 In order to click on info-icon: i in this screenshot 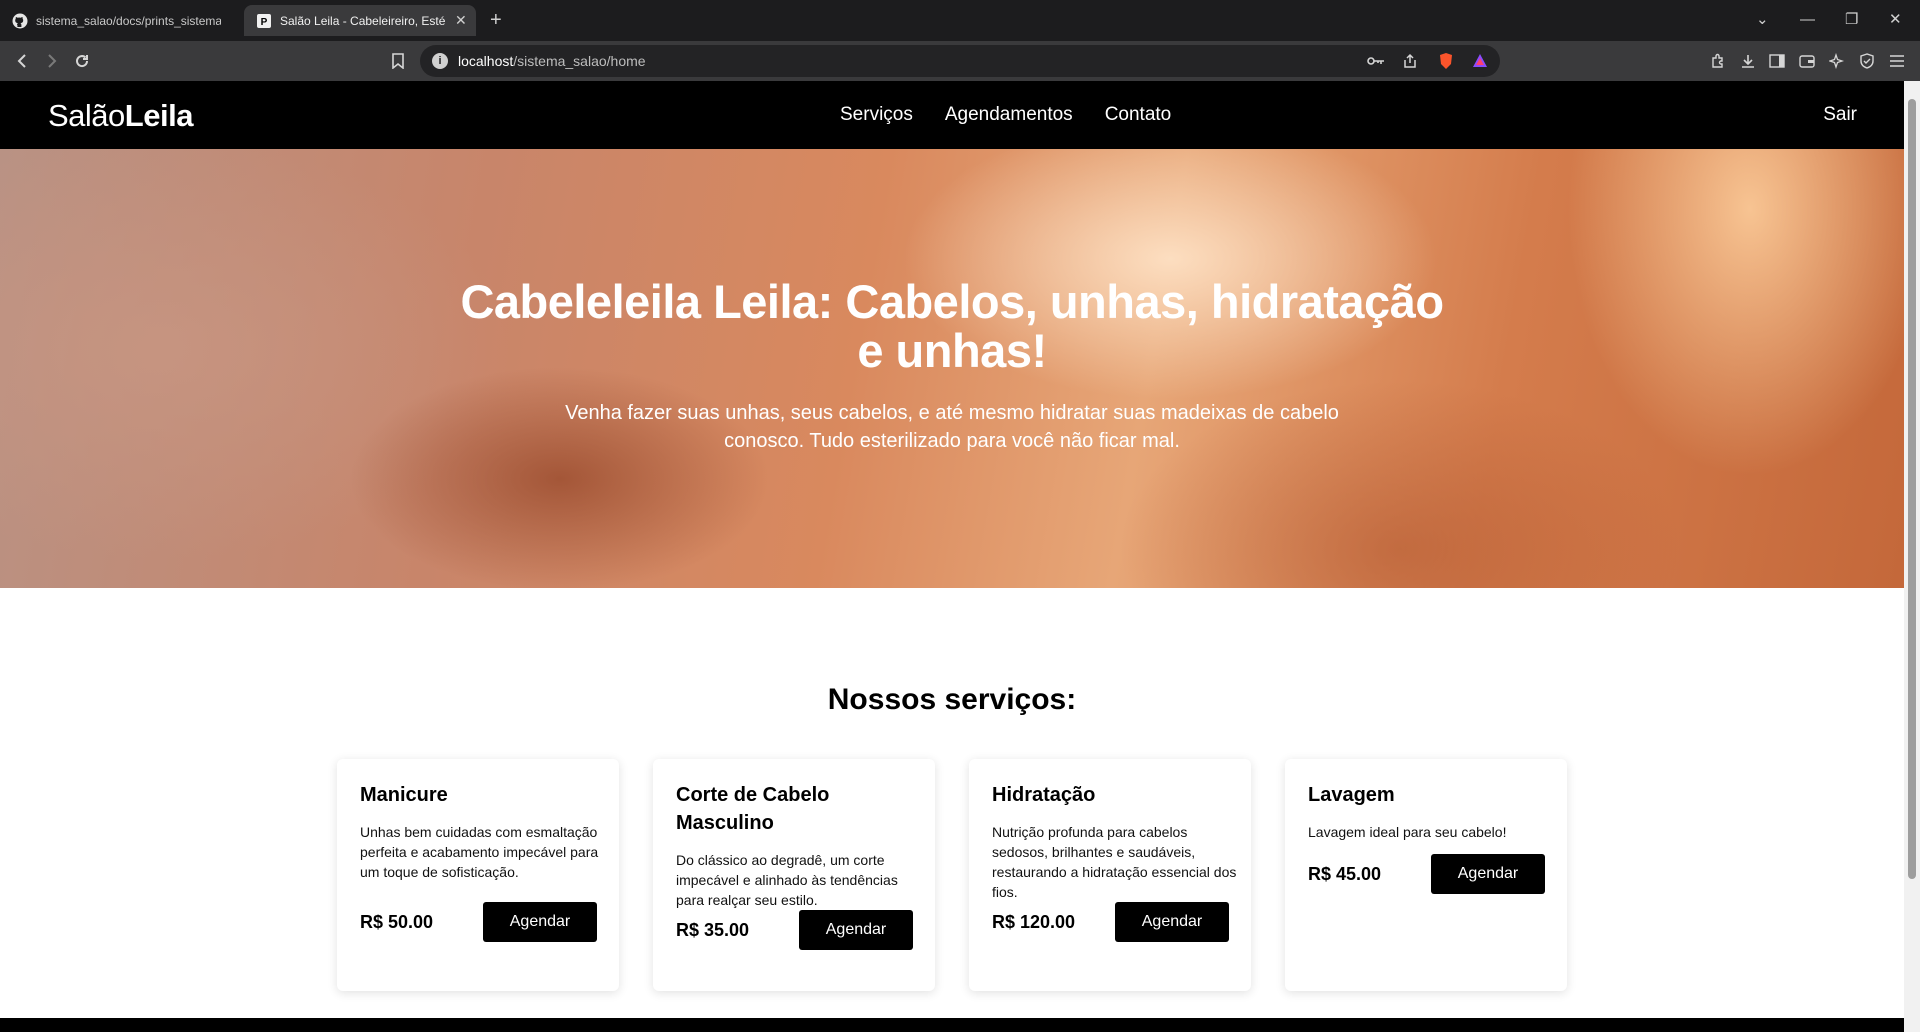, I will do `click(440, 61)`.